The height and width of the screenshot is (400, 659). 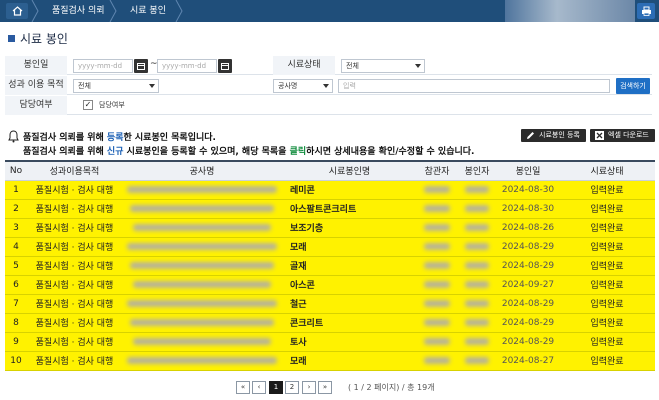 What do you see at coordinates (349, 323) in the screenshot?
I see `cell-seal-name: 콘크리트` at bounding box center [349, 323].